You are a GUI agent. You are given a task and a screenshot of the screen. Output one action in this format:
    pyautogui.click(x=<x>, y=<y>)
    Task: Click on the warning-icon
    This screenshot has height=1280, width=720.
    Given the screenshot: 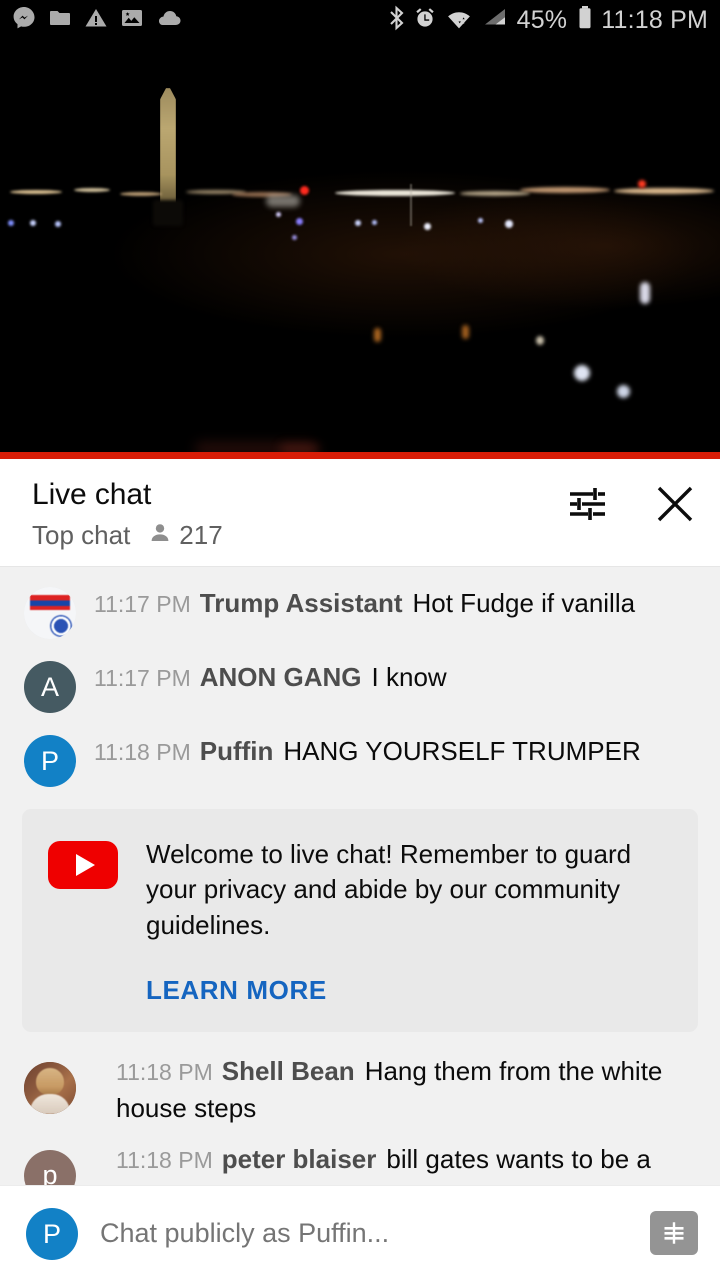 What is the action you would take?
    pyautogui.click(x=96, y=20)
    